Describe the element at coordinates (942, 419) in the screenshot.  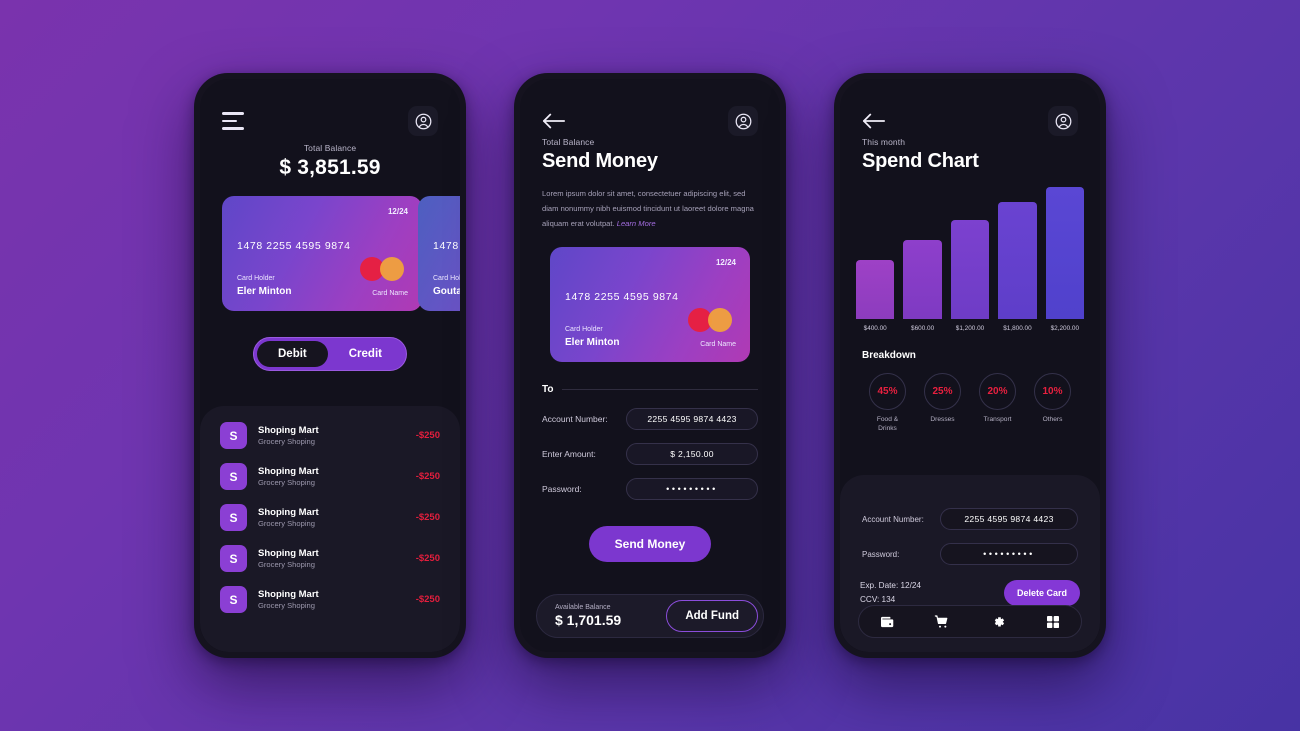
I see `breakdown-label: Dresses` at that location.